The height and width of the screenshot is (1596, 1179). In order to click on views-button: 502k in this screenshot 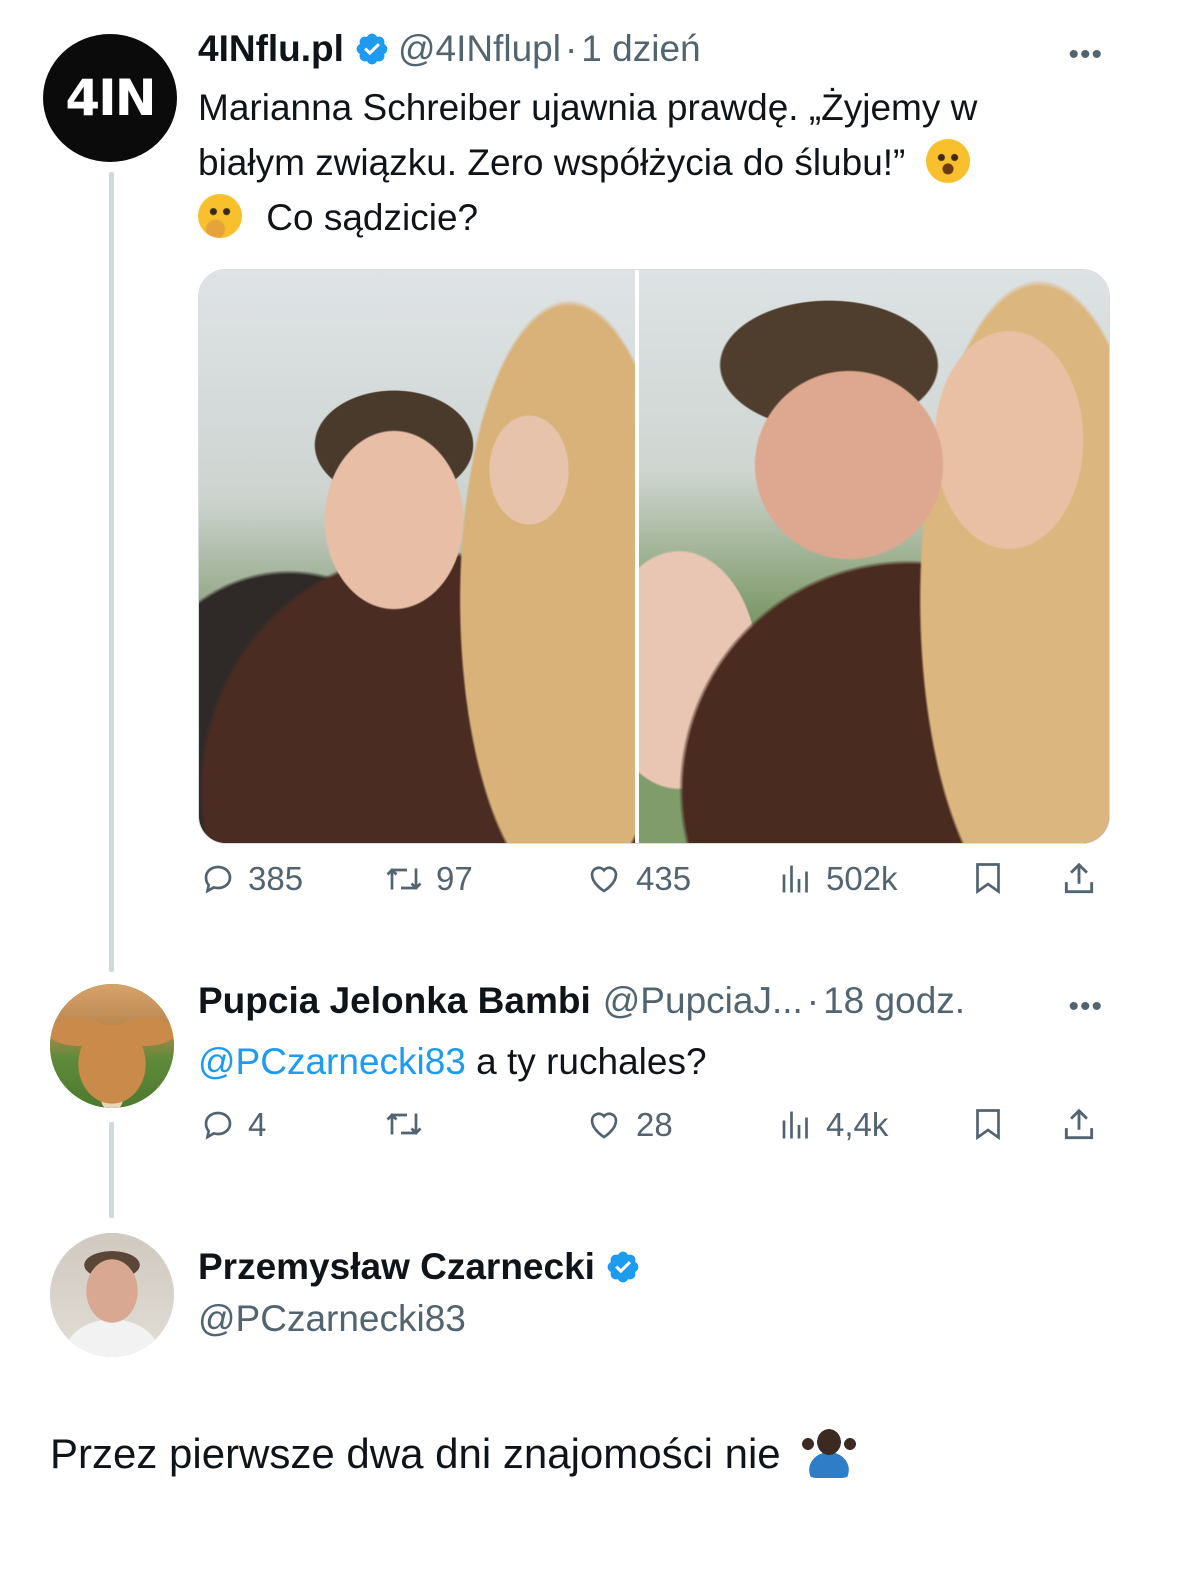, I will do `click(838, 879)`.